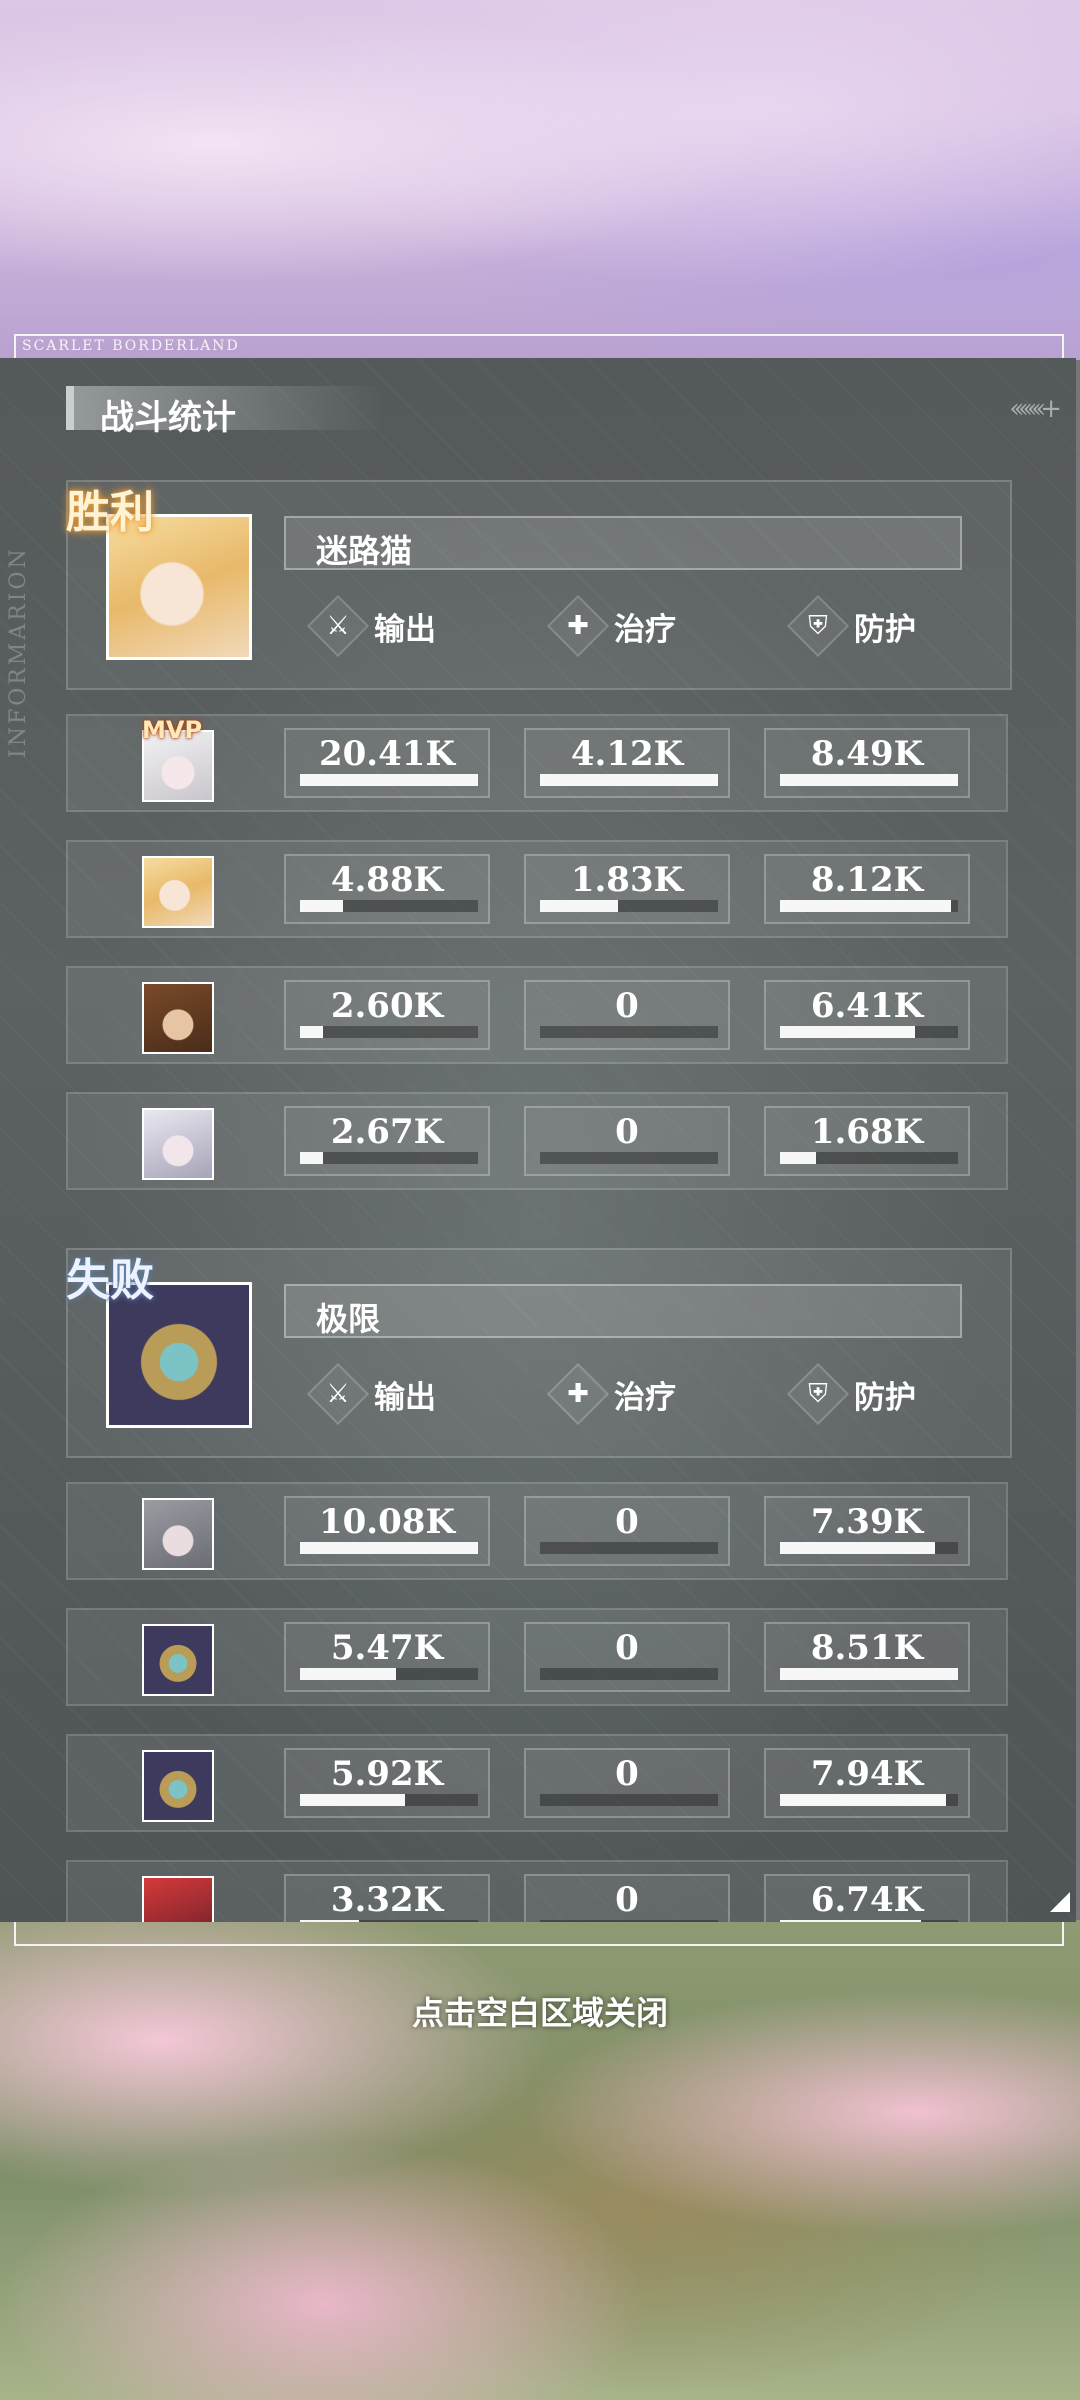  I want to click on stat-value: 7.39K, so click(867, 1522).